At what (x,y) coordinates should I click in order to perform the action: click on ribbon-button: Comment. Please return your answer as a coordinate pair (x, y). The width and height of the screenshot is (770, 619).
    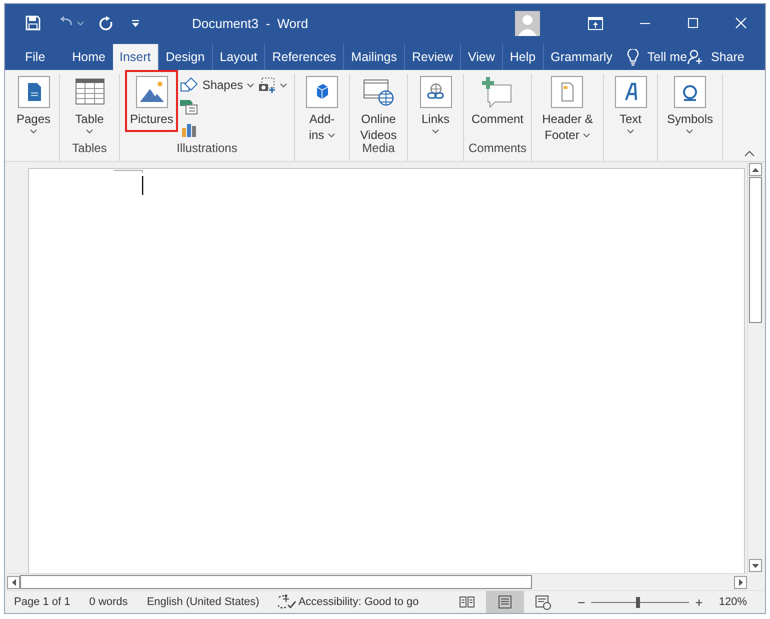
    Looking at the image, I should click on (497, 105).